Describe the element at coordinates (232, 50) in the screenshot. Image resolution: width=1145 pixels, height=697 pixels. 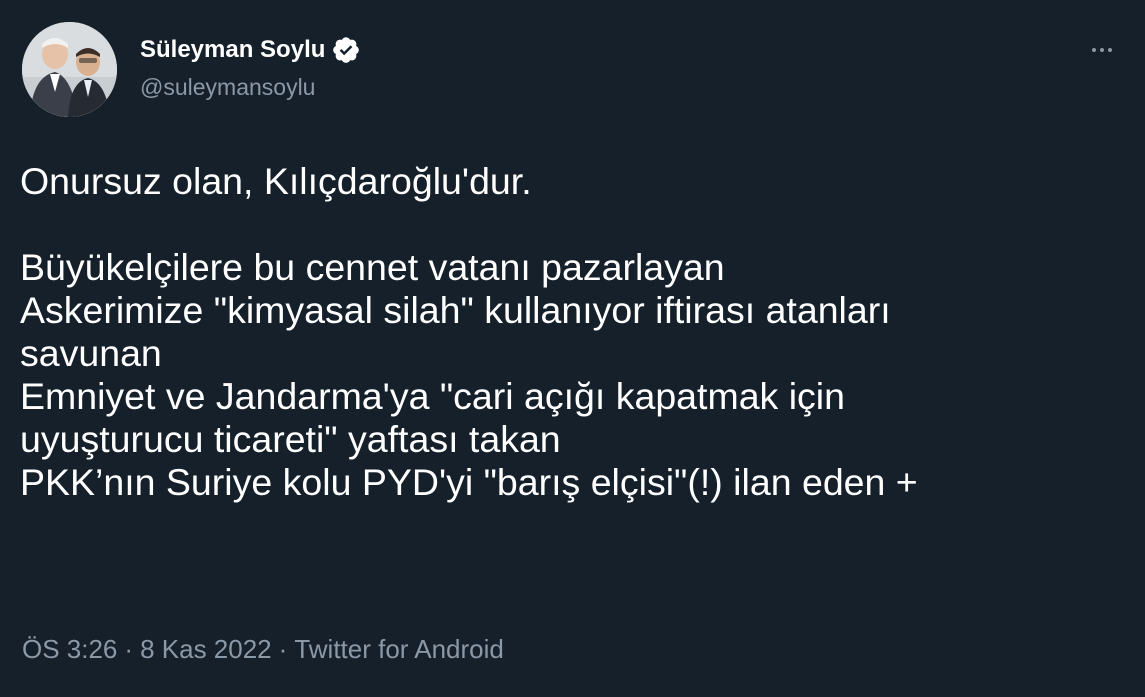
I see `author-display-name: Süleyman Soylu` at that location.